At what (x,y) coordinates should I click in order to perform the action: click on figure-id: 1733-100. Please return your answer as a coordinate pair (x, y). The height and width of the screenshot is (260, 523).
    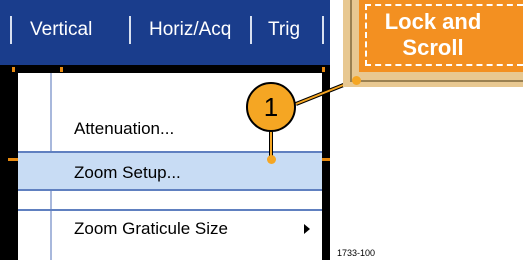
    Looking at the image, I should click on (356, 253).